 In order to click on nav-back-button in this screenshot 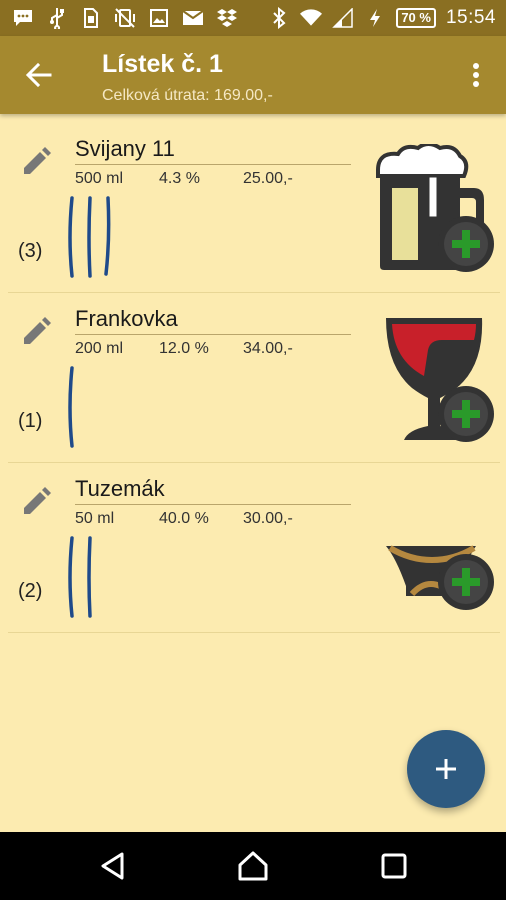, I will do `click(113, 866)`.